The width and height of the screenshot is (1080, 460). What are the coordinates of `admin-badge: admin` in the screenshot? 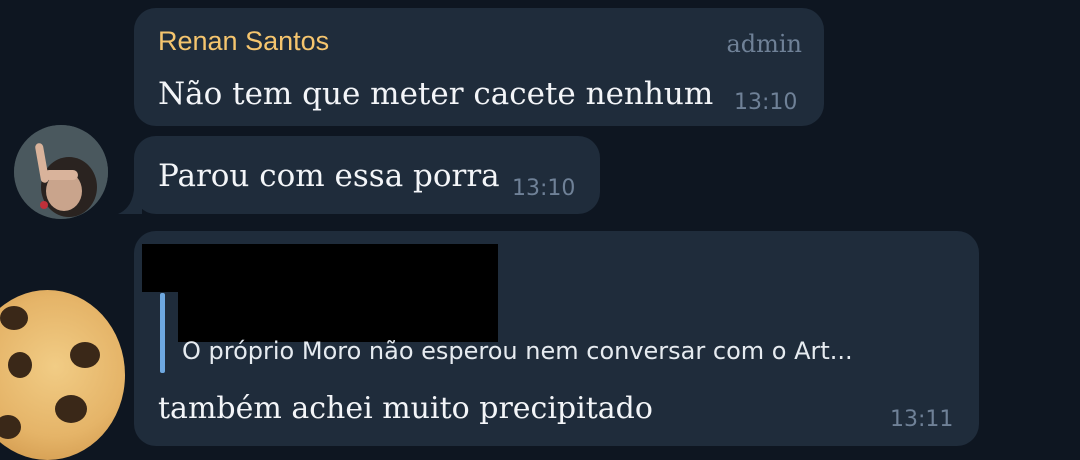 It's located at (764, 44).